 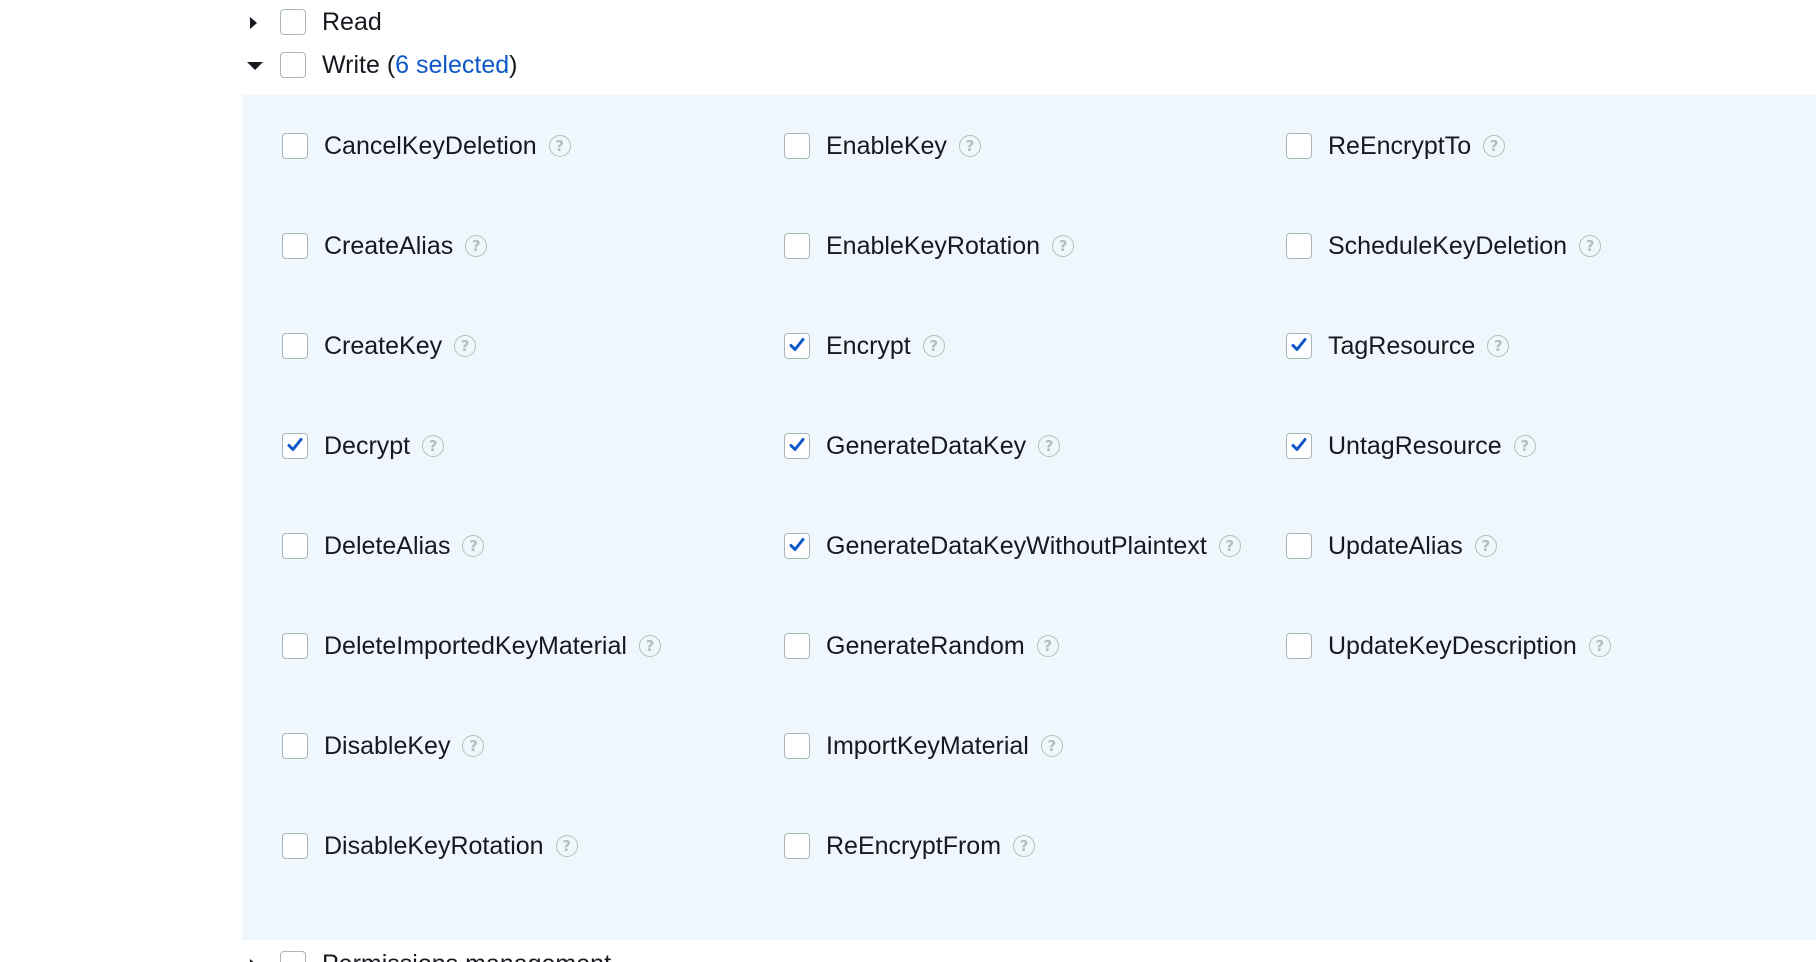 What do you see at coordinates (1035, 446) in the screenshot?
I see `action-item-generate-data-key: GenerateDataKey?` at bounding box center [1035, 446].